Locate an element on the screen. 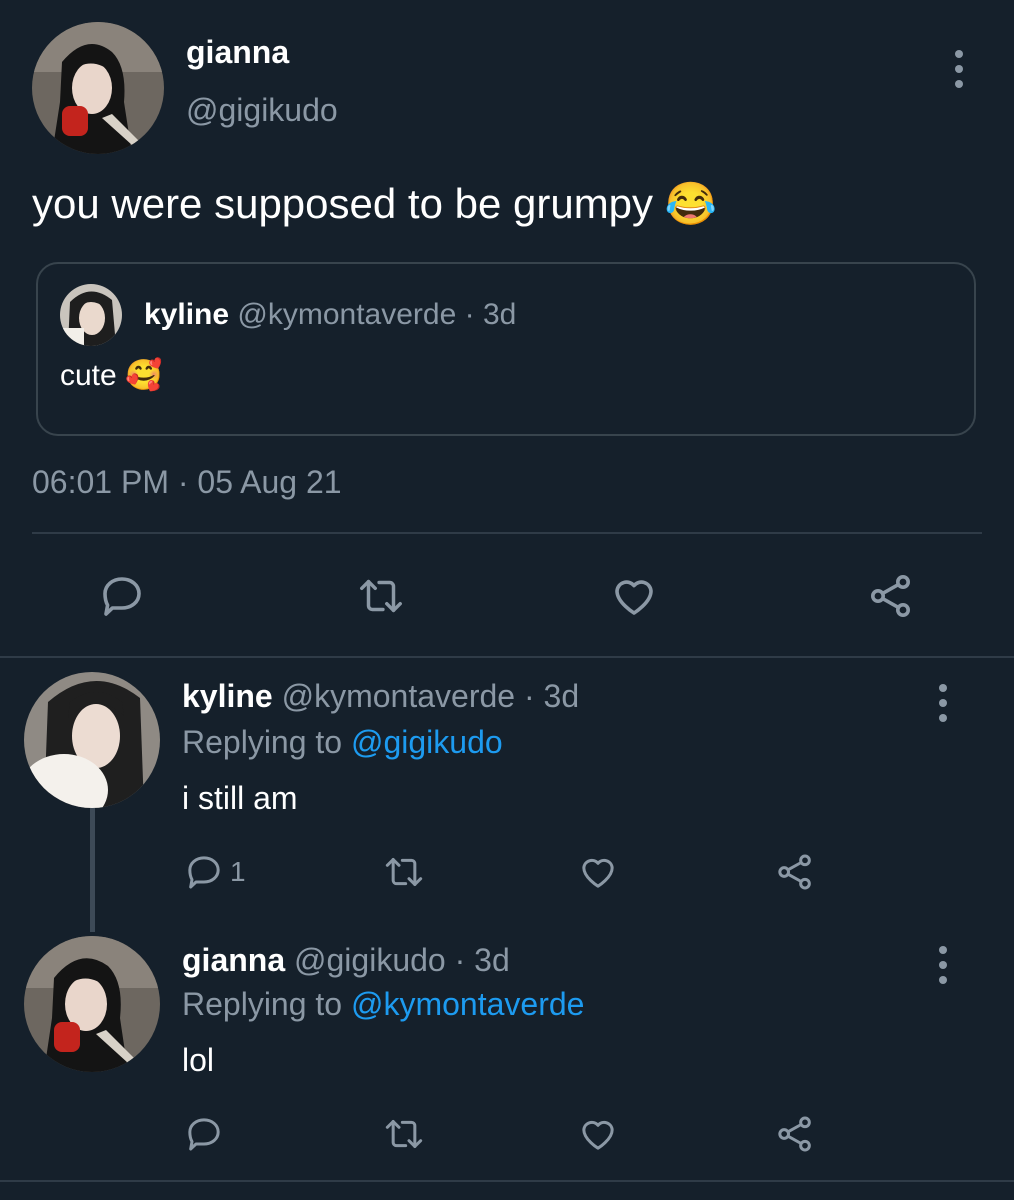 Image resolution: width=1014 pixels, height=1200 pixels. reply-count: 1 is located at coordinates (238, 871).